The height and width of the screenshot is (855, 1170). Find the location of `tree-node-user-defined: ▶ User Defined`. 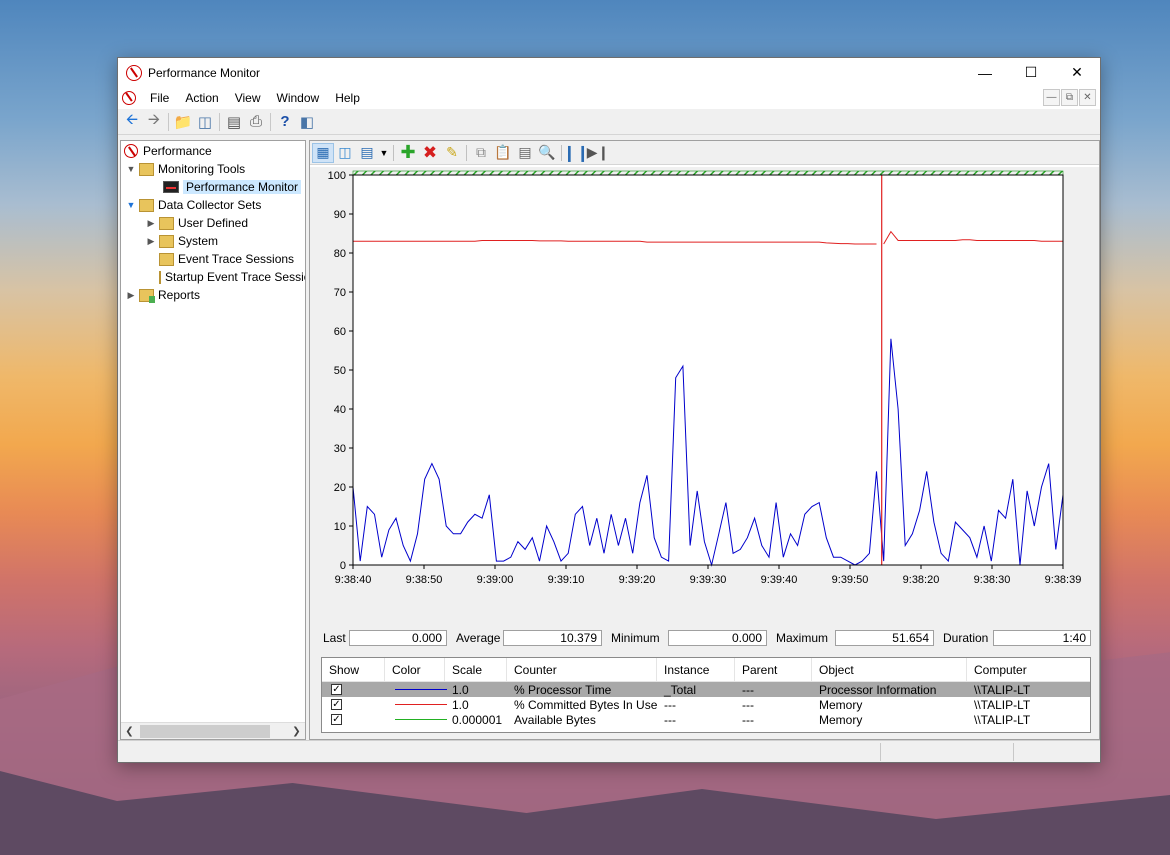

tree-node-user-defined: ▶ User Defined is located at coordinates (213, 223).